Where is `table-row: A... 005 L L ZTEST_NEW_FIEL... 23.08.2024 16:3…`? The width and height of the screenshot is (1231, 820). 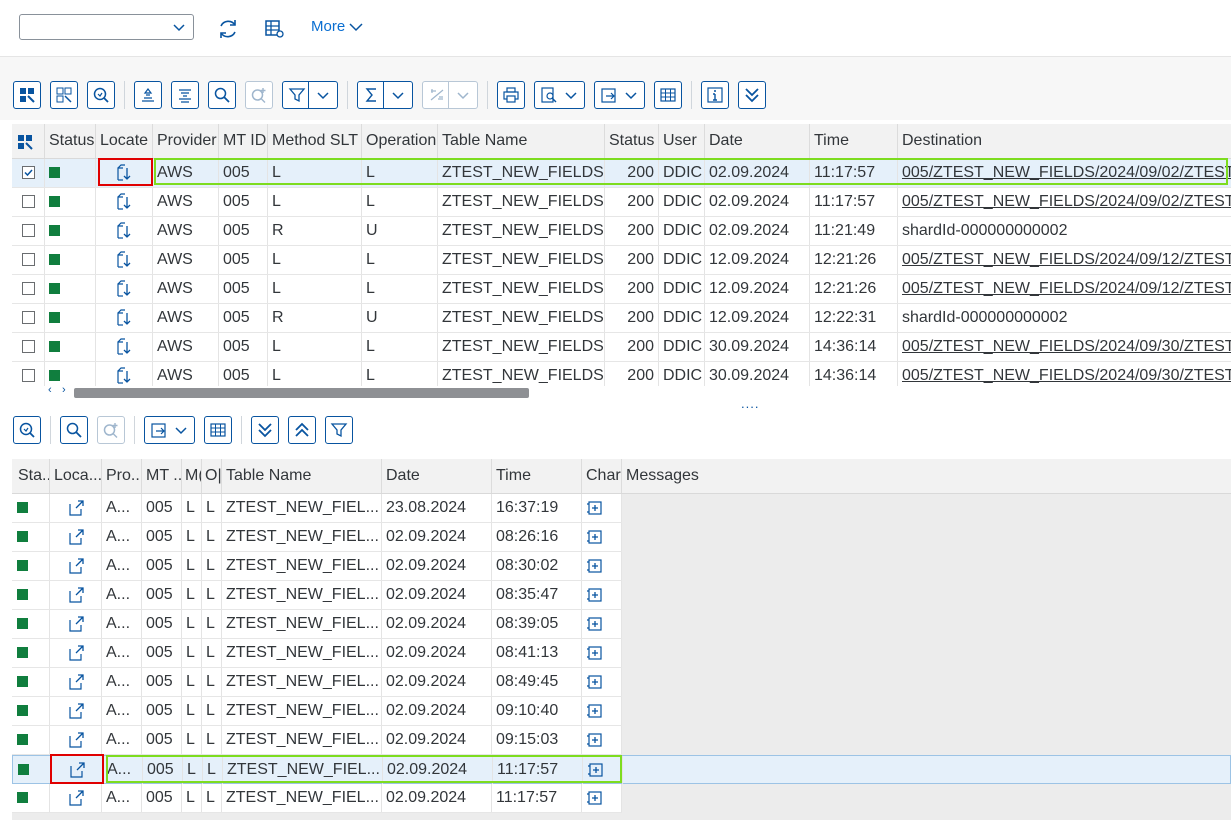
table-row: A... 005 L L ZTEST_NEW_FIEL... 23.08.2024 16:3… is located at coordinates (317, 508).